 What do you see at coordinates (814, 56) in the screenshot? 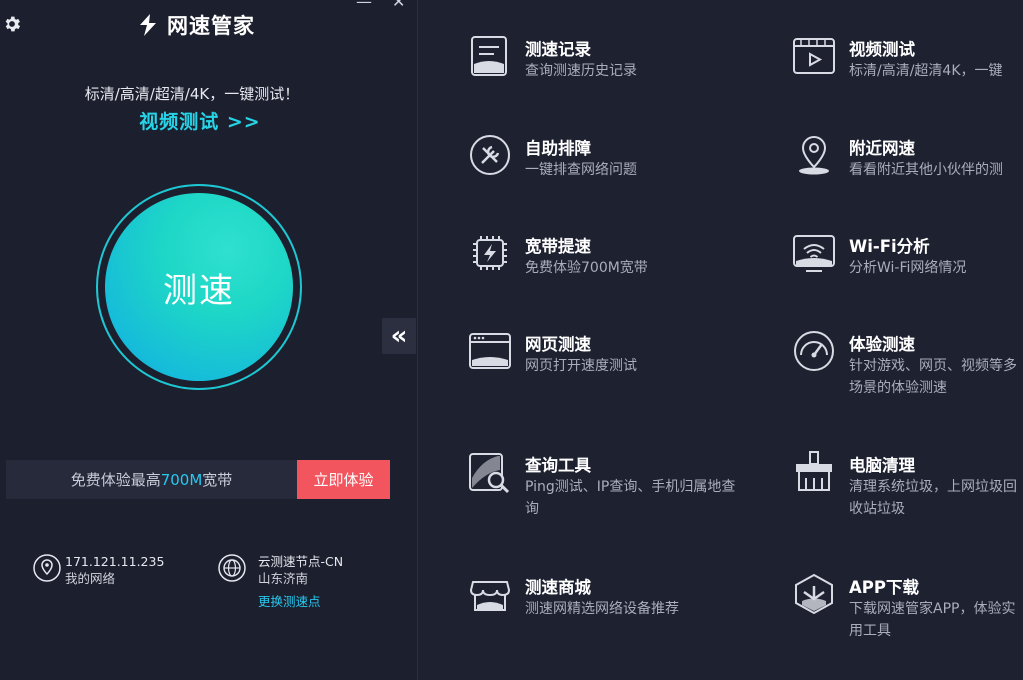
I see `video-icon` at bounding box center [814, 56].